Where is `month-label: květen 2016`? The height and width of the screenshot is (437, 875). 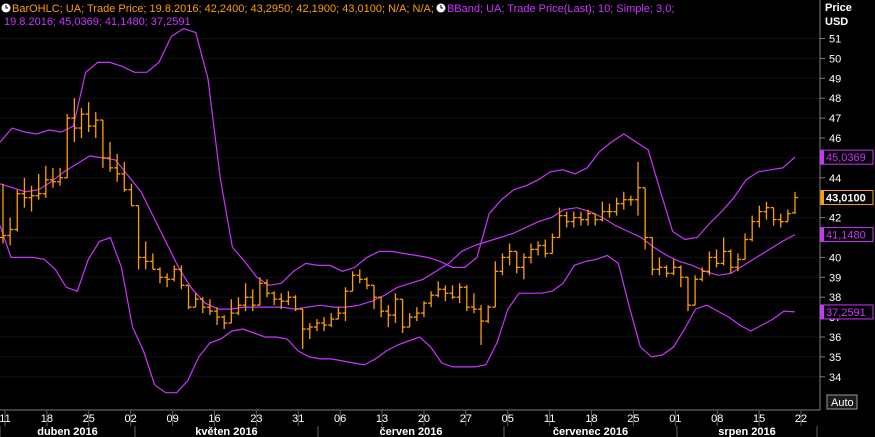
month-label: květen 2016 is located at coordinates (226, 431).